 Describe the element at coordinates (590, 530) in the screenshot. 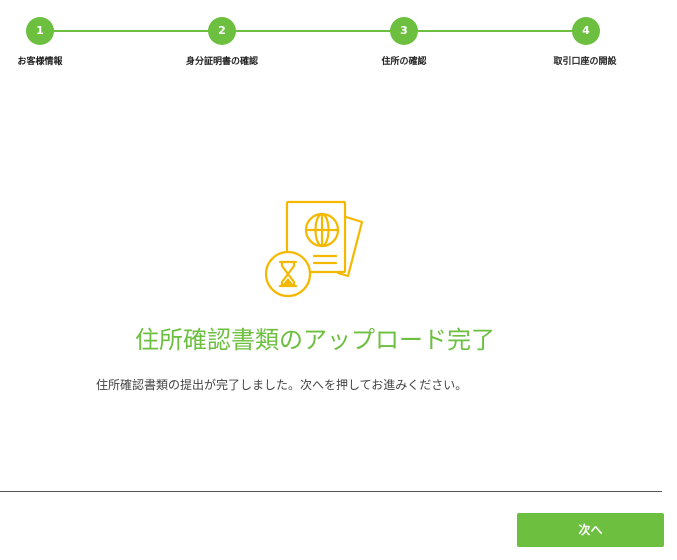

I see `next-button: 次へ` at that location.